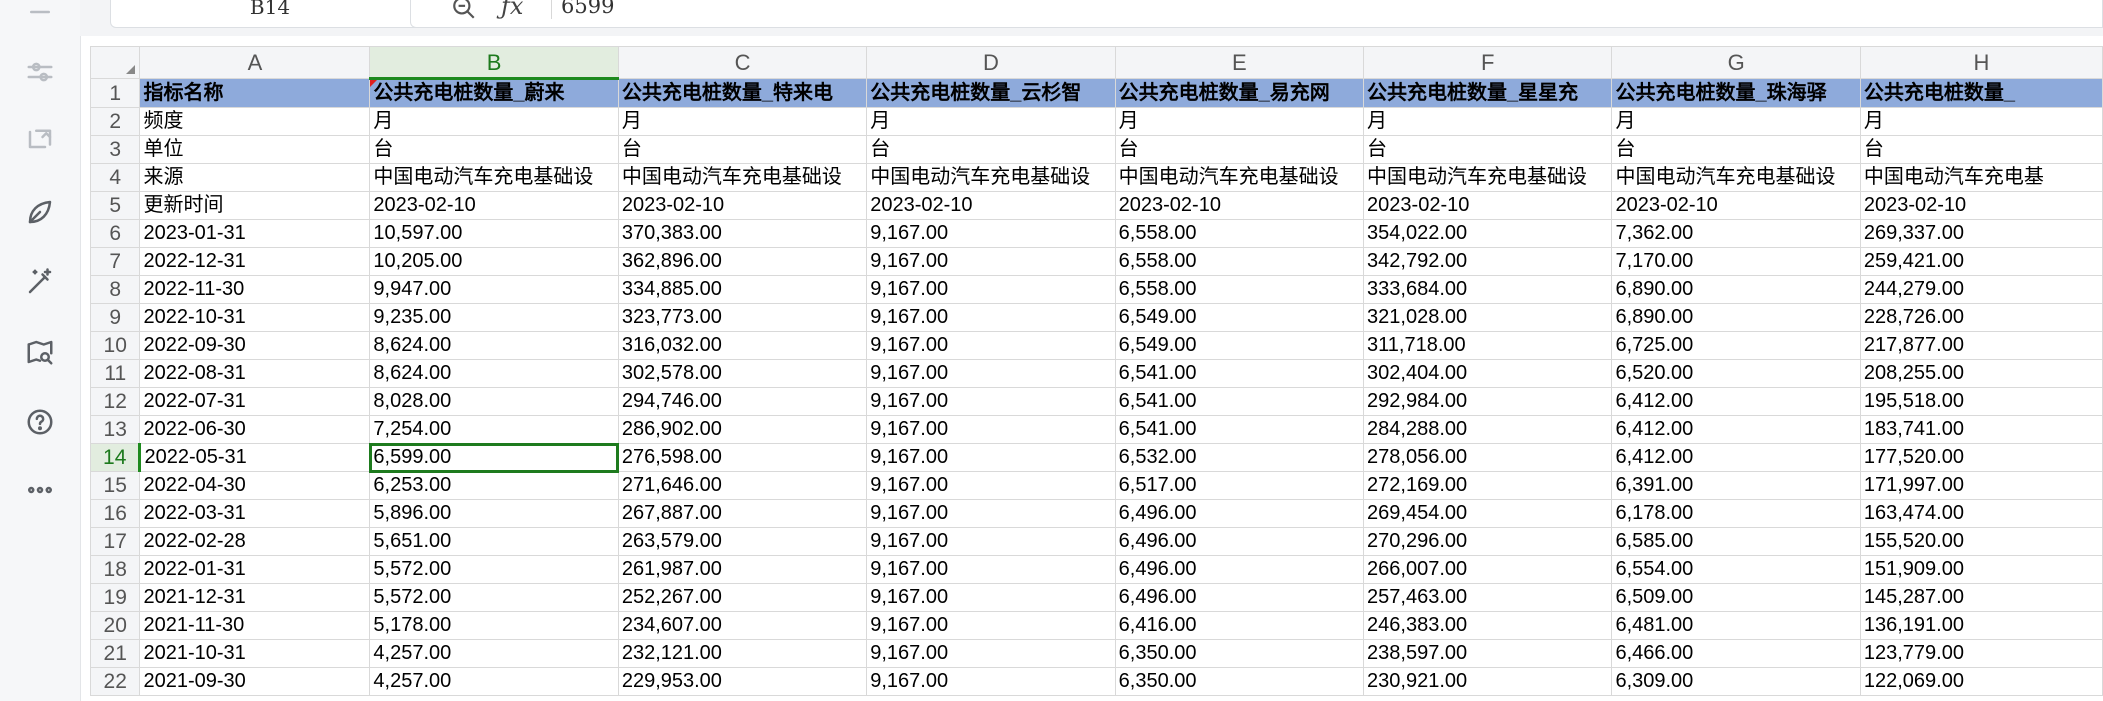  Describe the element at coordinates (115, 513) in the screenshot. I see `row-header: 16` at that location.